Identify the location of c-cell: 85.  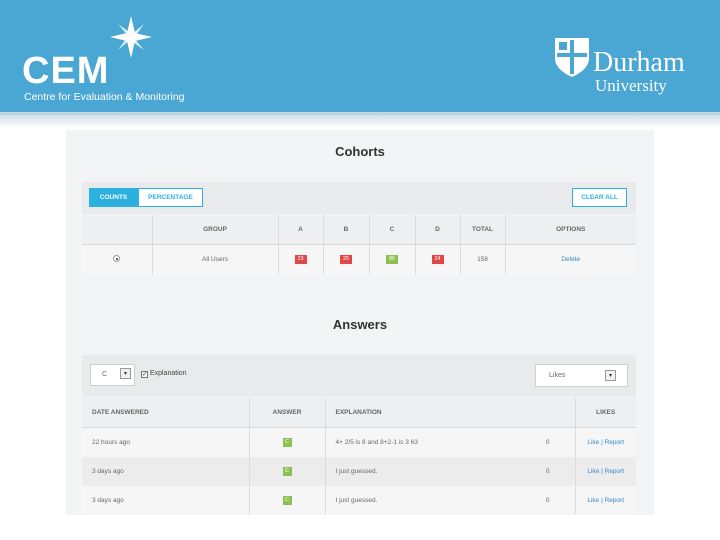
(392, 259).